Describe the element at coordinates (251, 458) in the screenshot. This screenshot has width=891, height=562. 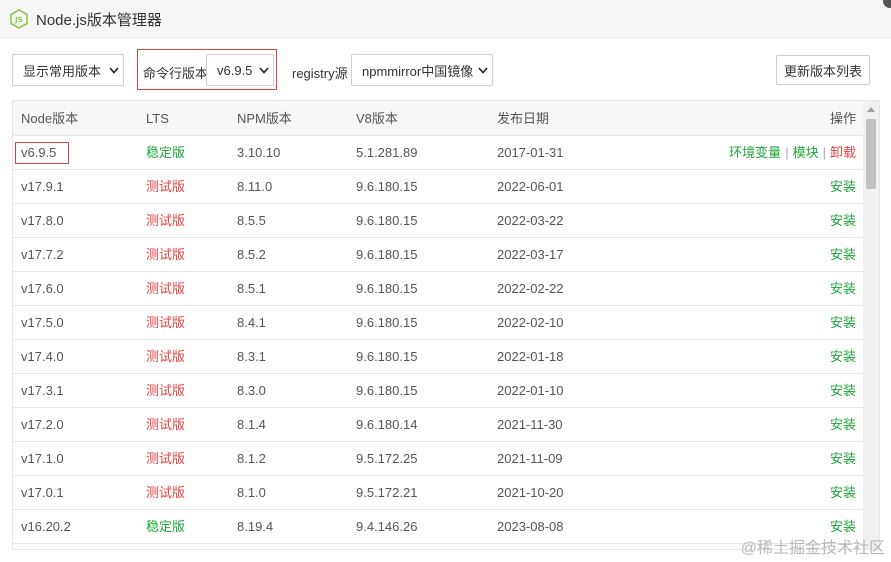
I see `npm-version: 8.1.2` at that location.